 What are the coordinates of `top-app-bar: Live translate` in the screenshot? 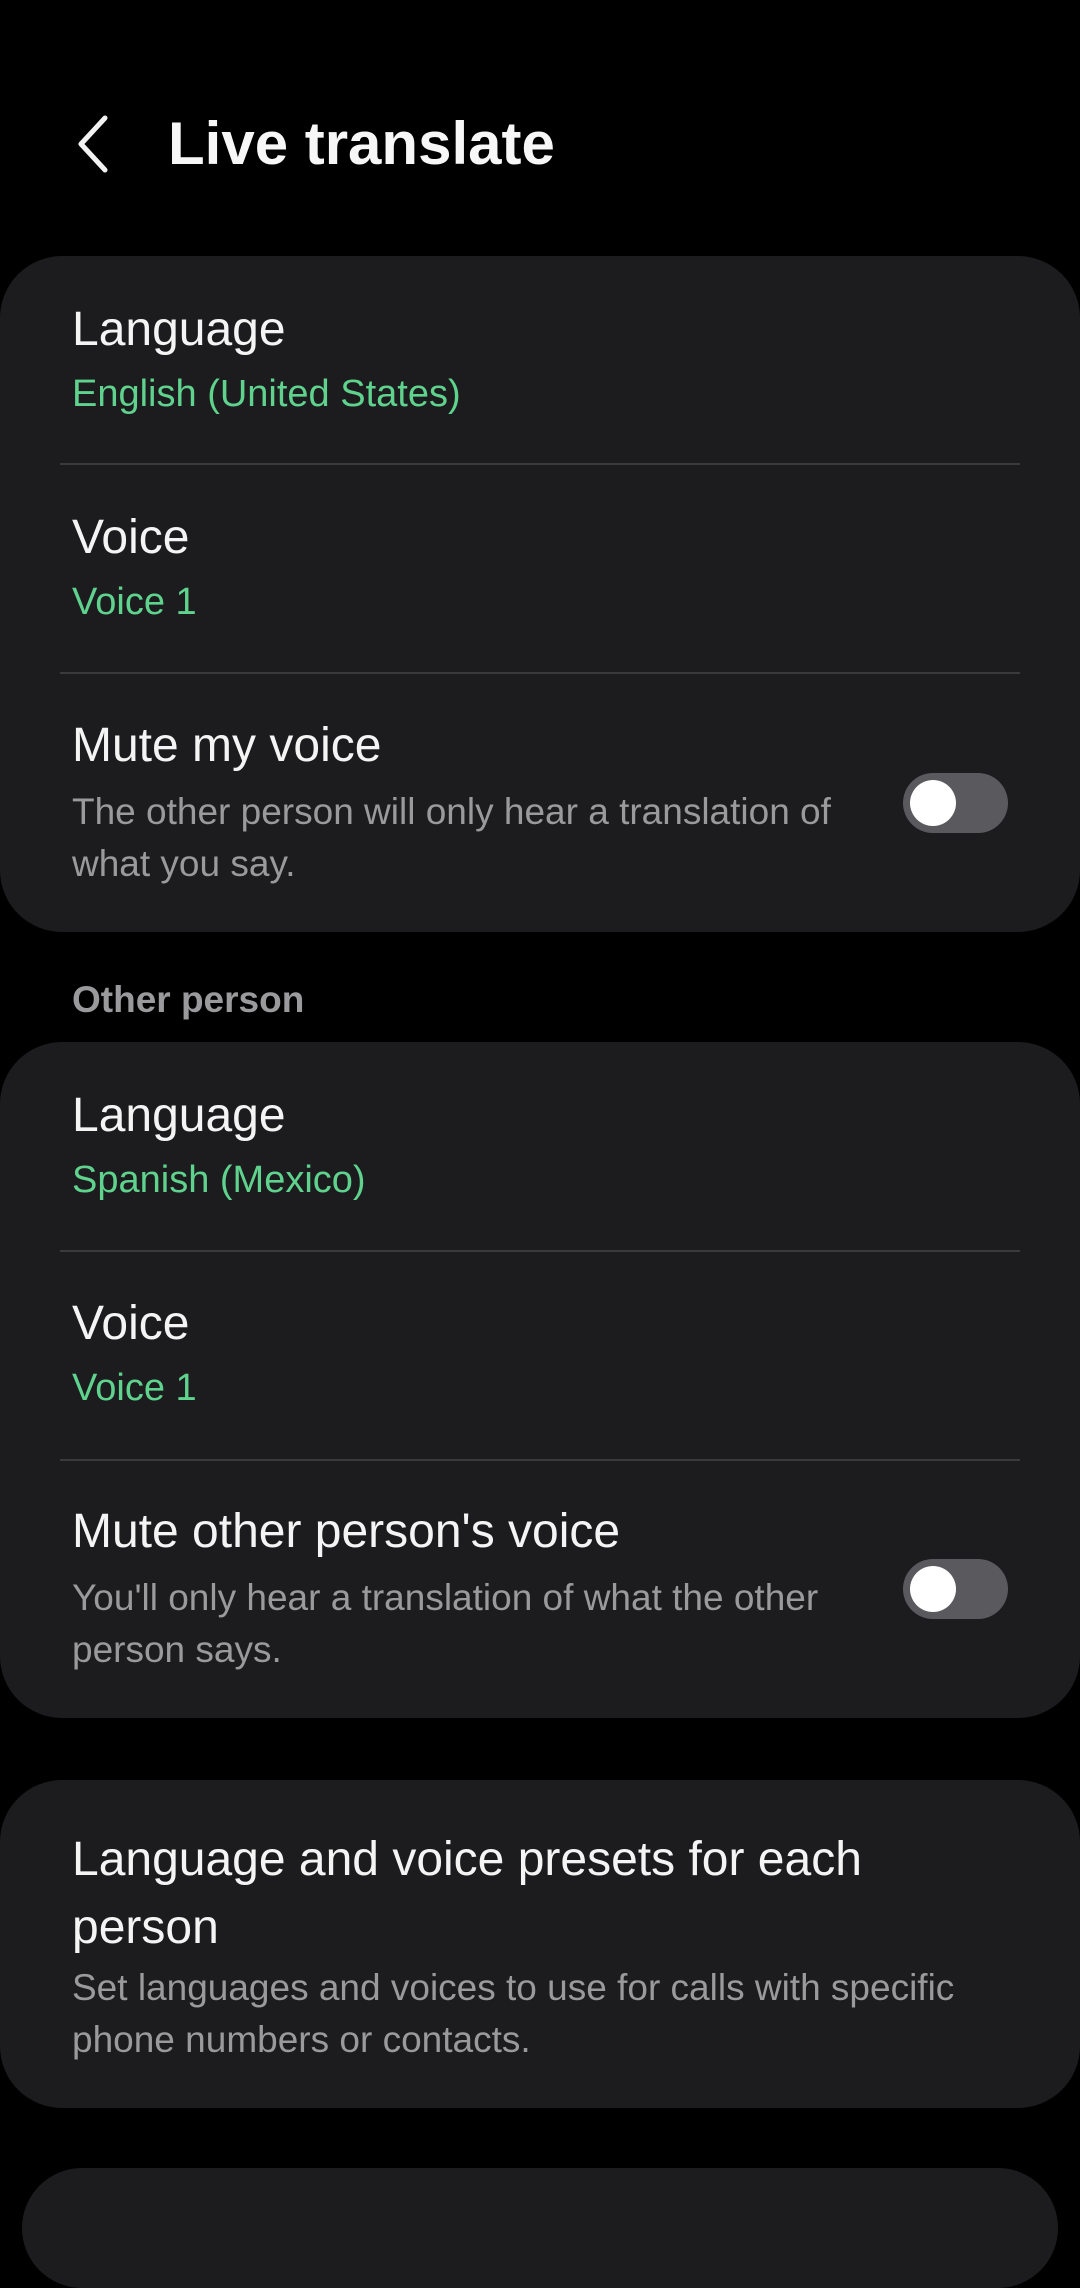 It's located at (540, 130).